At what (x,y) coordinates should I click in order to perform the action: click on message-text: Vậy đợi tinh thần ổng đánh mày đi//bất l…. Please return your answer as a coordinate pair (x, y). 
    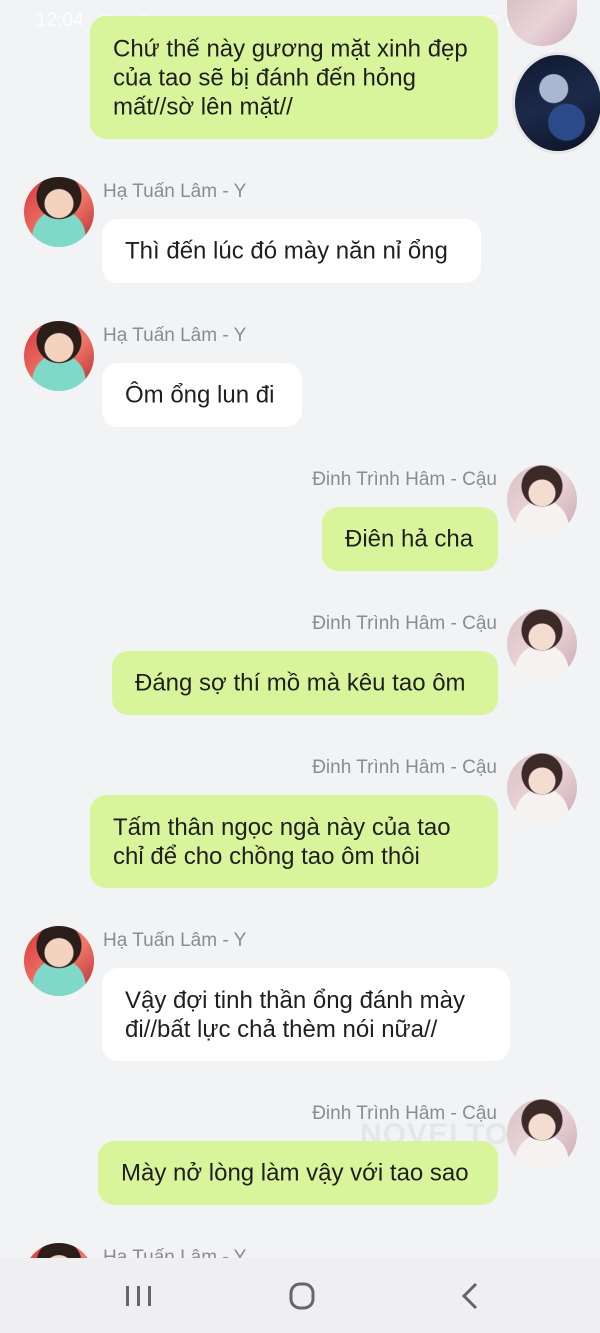
    Looking at the image, I should click on (295, 1014).